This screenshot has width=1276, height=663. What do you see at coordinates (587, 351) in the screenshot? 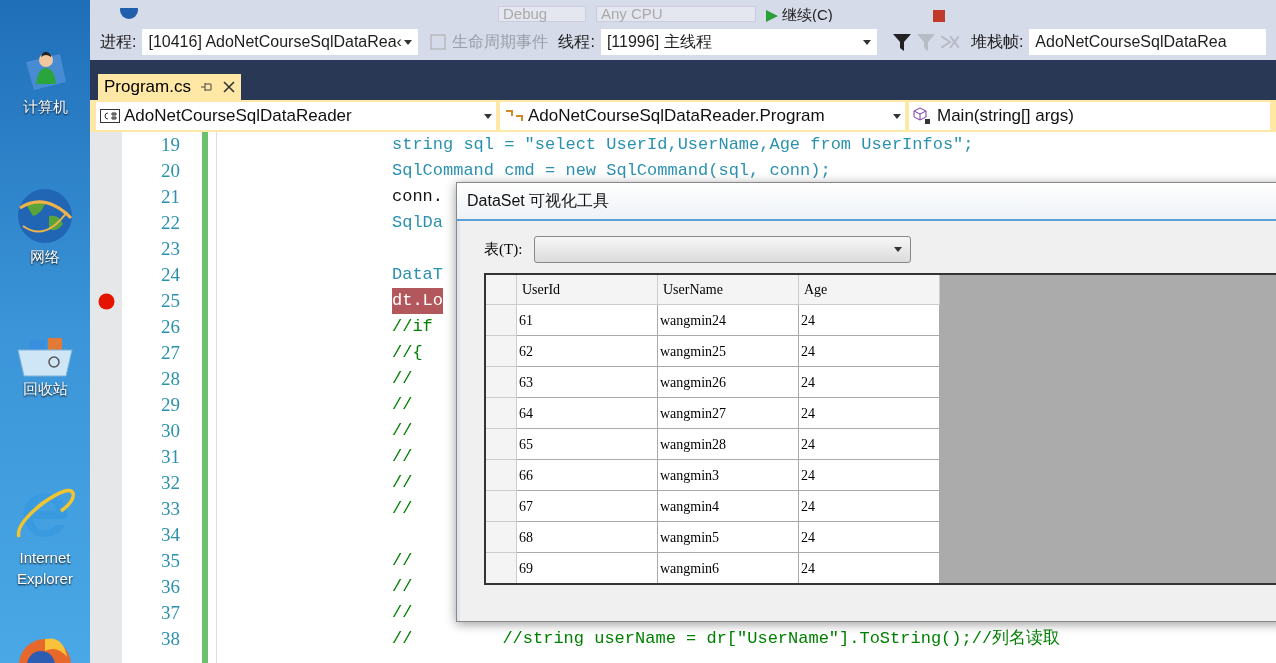
I see `table-cell: 62` at bounding box center [587, 351].